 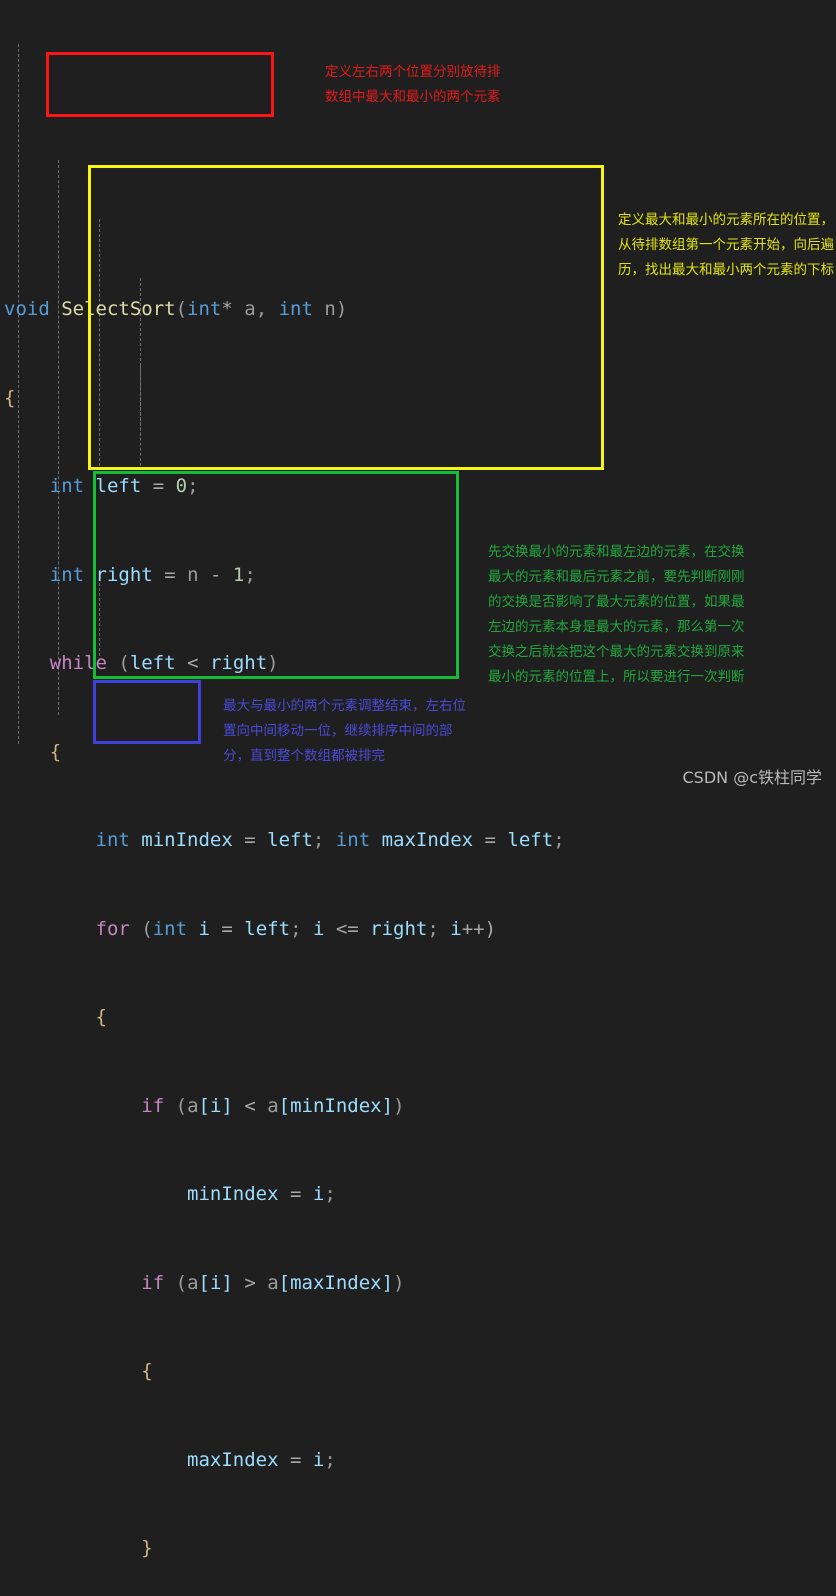 I want to click on code-token: -, so click(x=215, y=574).